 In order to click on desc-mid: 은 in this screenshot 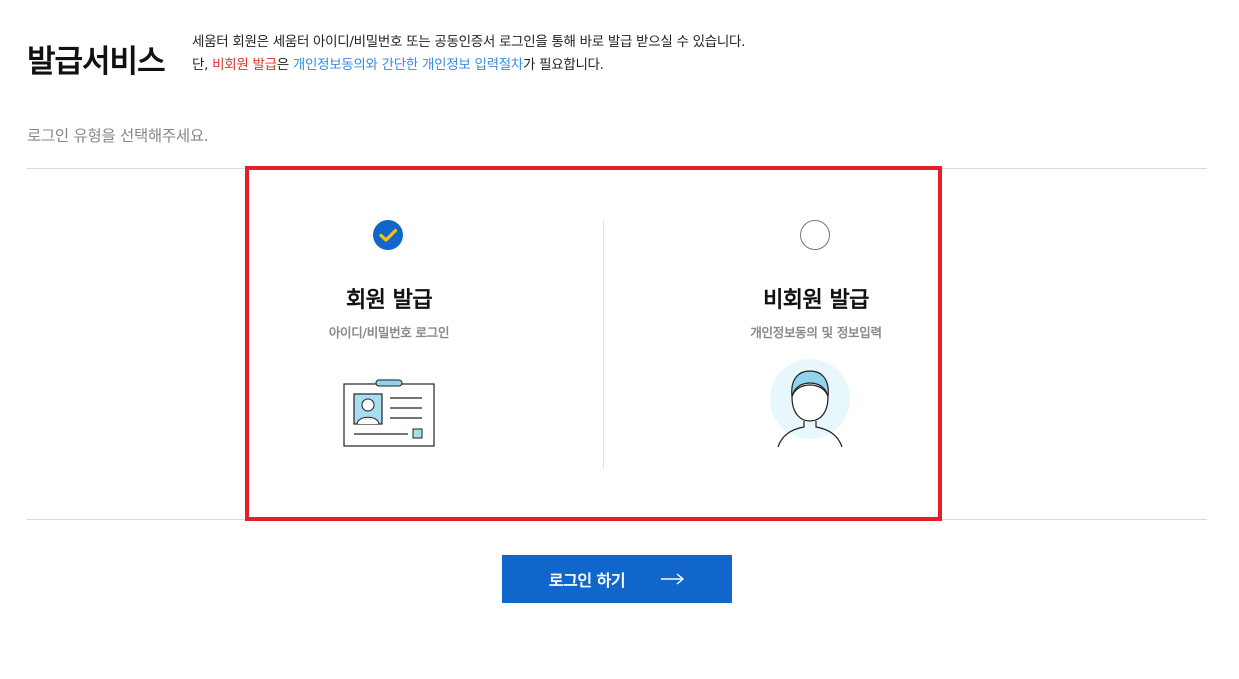, I will do `click(284, 65)`.